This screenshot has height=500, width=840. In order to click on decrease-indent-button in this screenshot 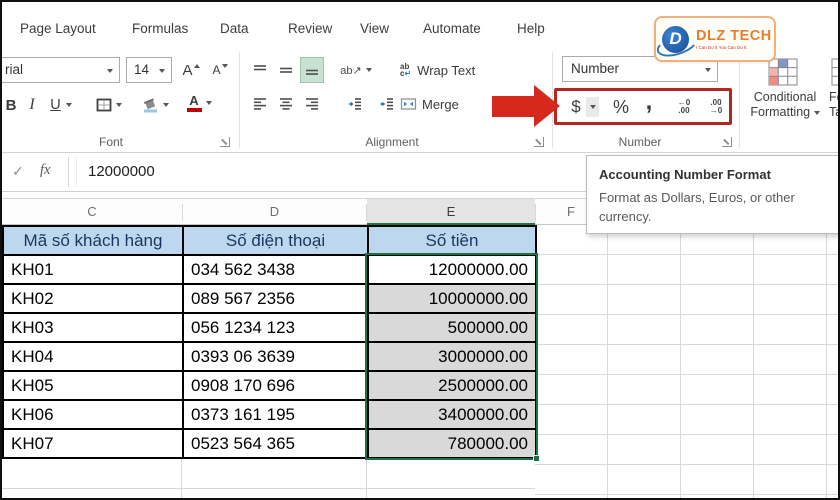, I will do `click(355, 104)`.